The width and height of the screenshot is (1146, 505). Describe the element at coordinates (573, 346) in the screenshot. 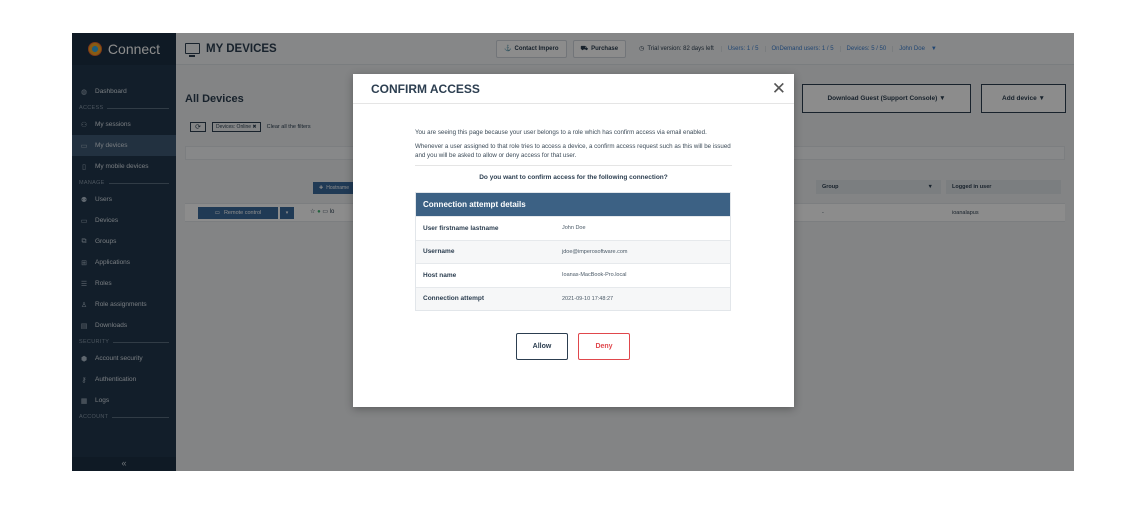

I see `dialog-actions: Allow Deny` at that location.